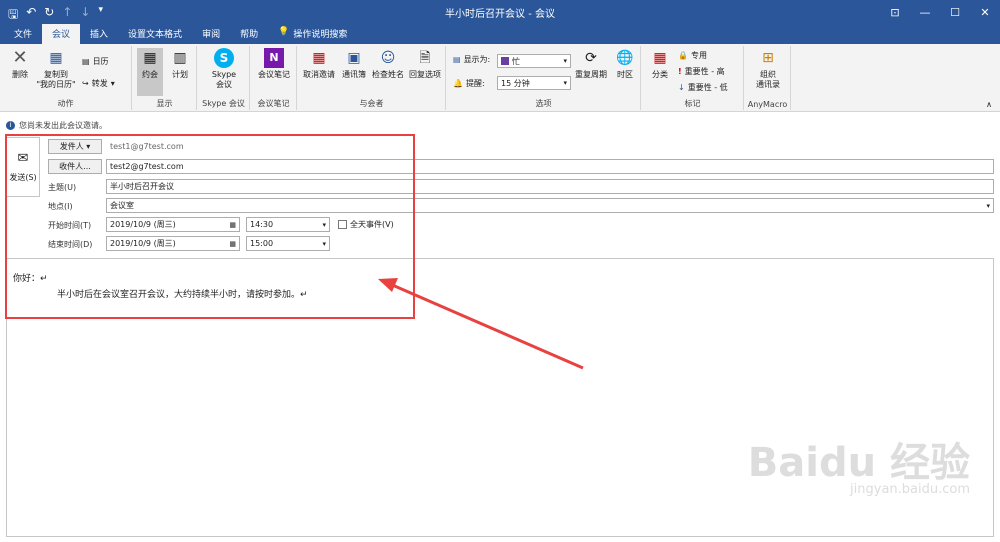 The width and height of the screenshot is (1000, 542). Describe the element at coordinates (858, 463) in the screenshot. I see `baidu-watermark: Baidu 经验` at that location.